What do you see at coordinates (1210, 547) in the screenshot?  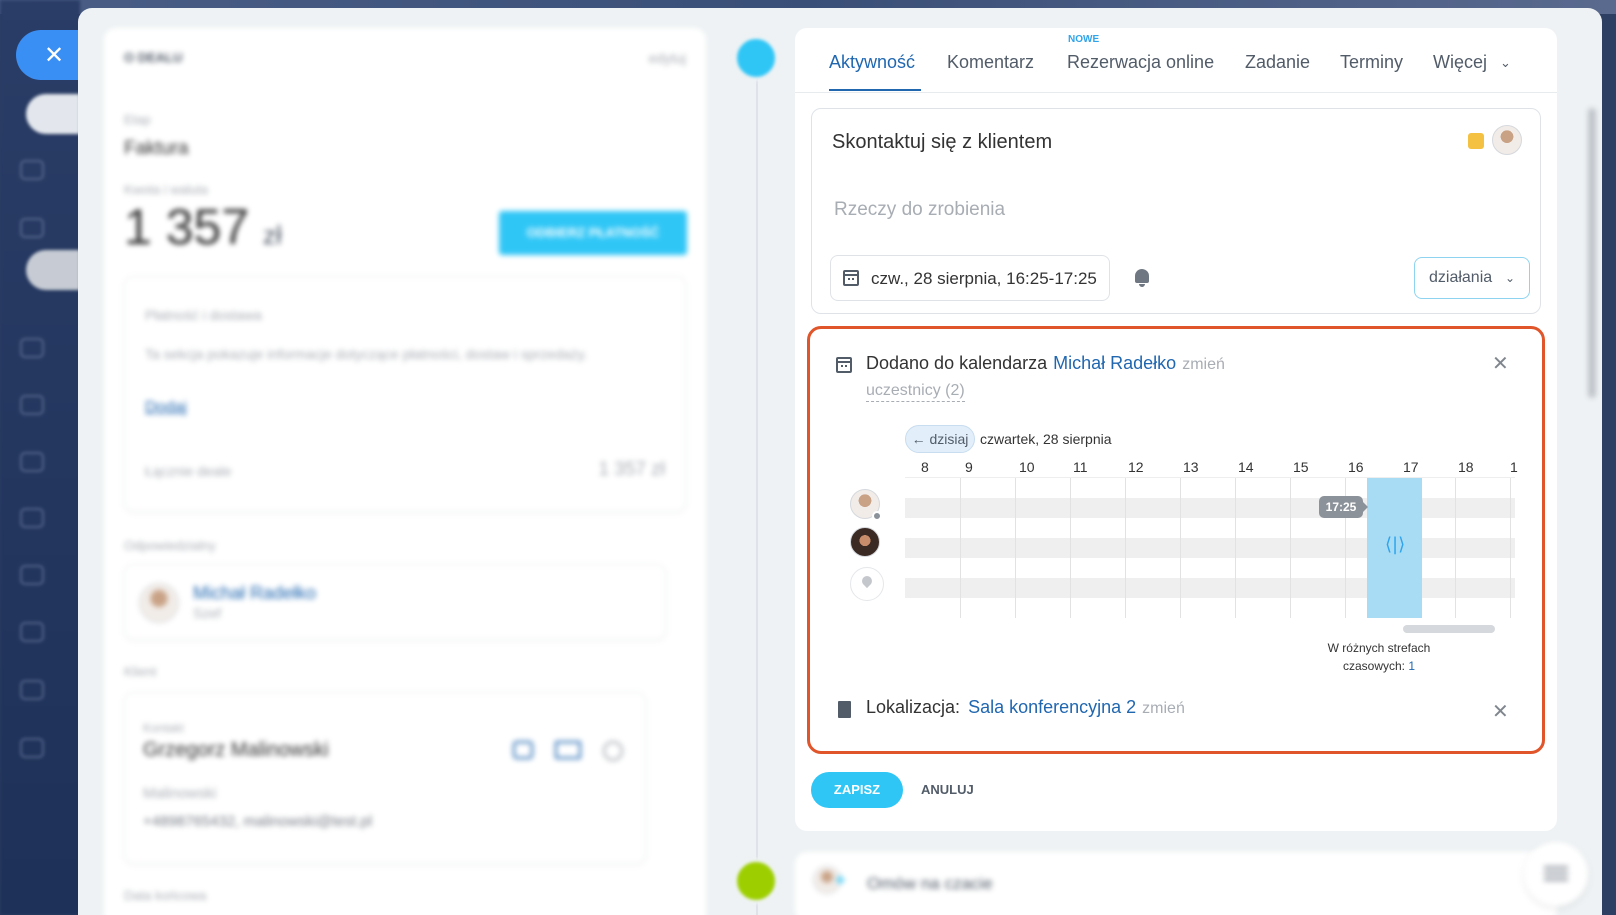 I see `schedule-grid: ⟨|⟩ 17:25` at bounding box center [1210, 547].